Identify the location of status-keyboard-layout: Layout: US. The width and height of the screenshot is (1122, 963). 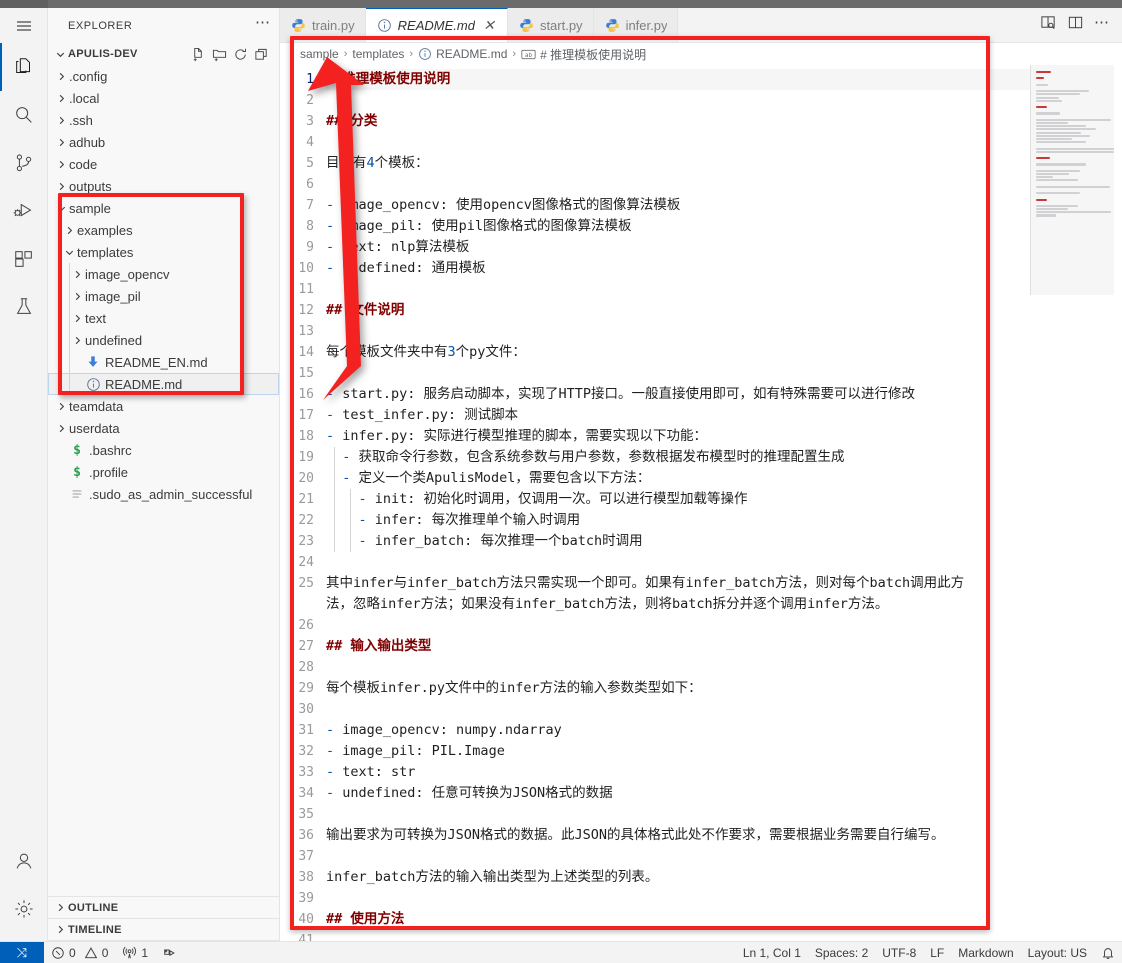
(1057, 952).